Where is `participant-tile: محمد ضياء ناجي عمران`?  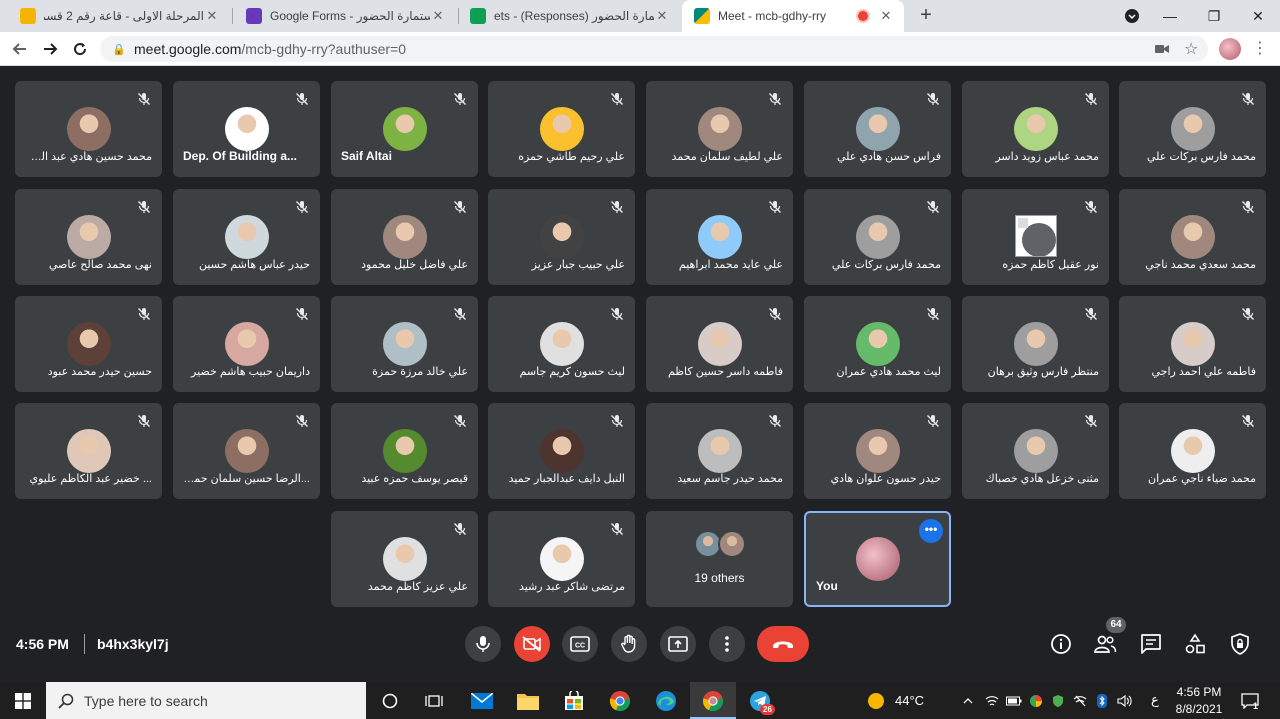
participant-tile: محمد ضياء ناجي عمران is located at coordinates (1192, 451).